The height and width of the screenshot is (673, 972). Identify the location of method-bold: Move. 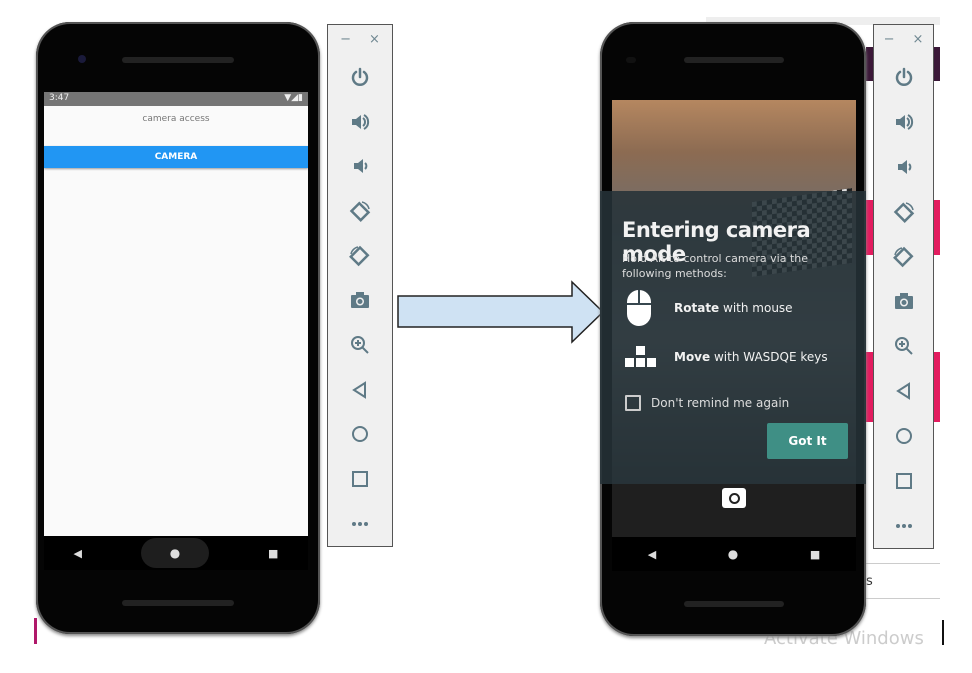
(692, 357).